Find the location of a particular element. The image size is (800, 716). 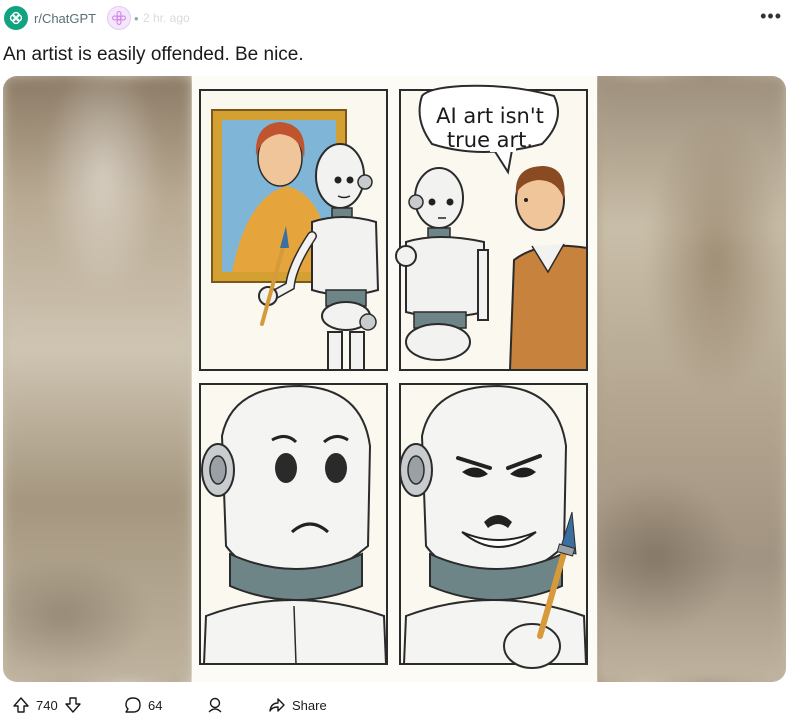

speech-bubble-line-1: AI art isn't is located at coordinates (490, 116).